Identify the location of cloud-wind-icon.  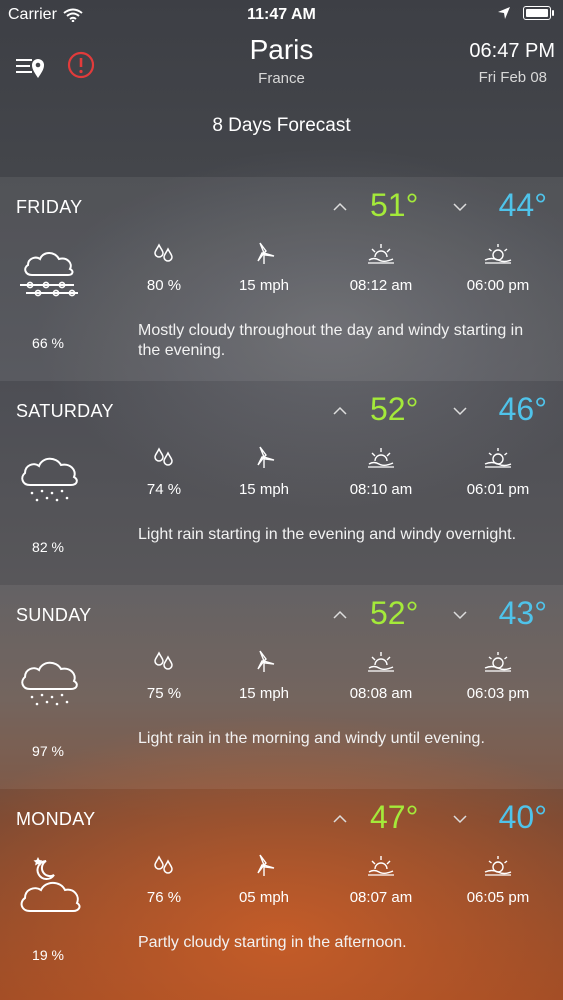
(49, 274).